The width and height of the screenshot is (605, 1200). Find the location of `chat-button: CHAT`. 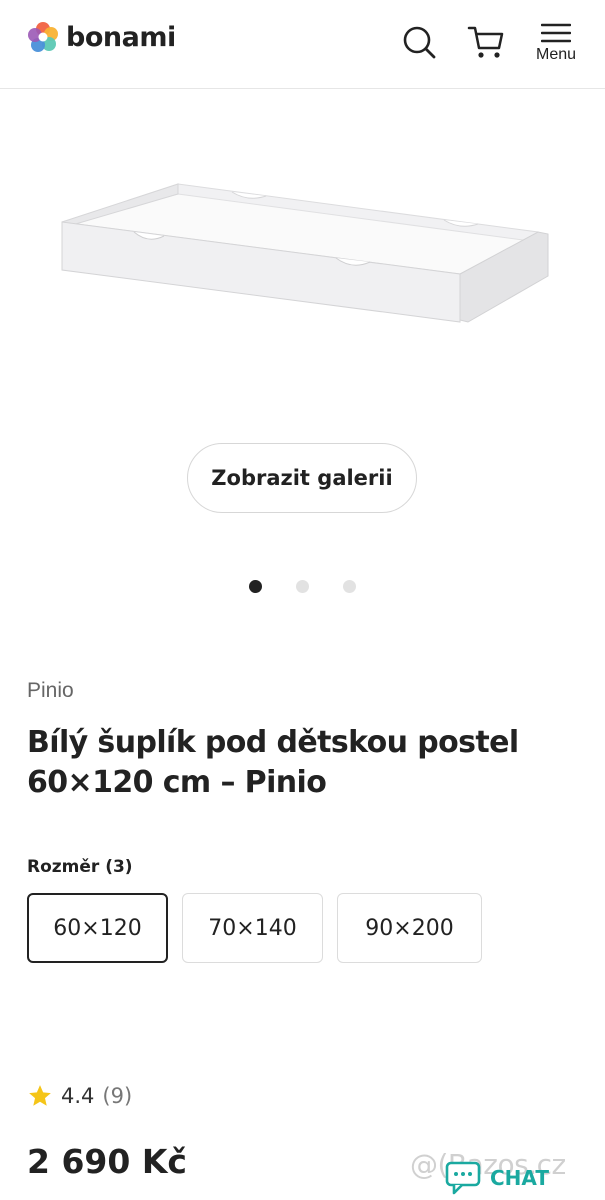

chat-button: CHAT is located at coordinates (519, 1178).